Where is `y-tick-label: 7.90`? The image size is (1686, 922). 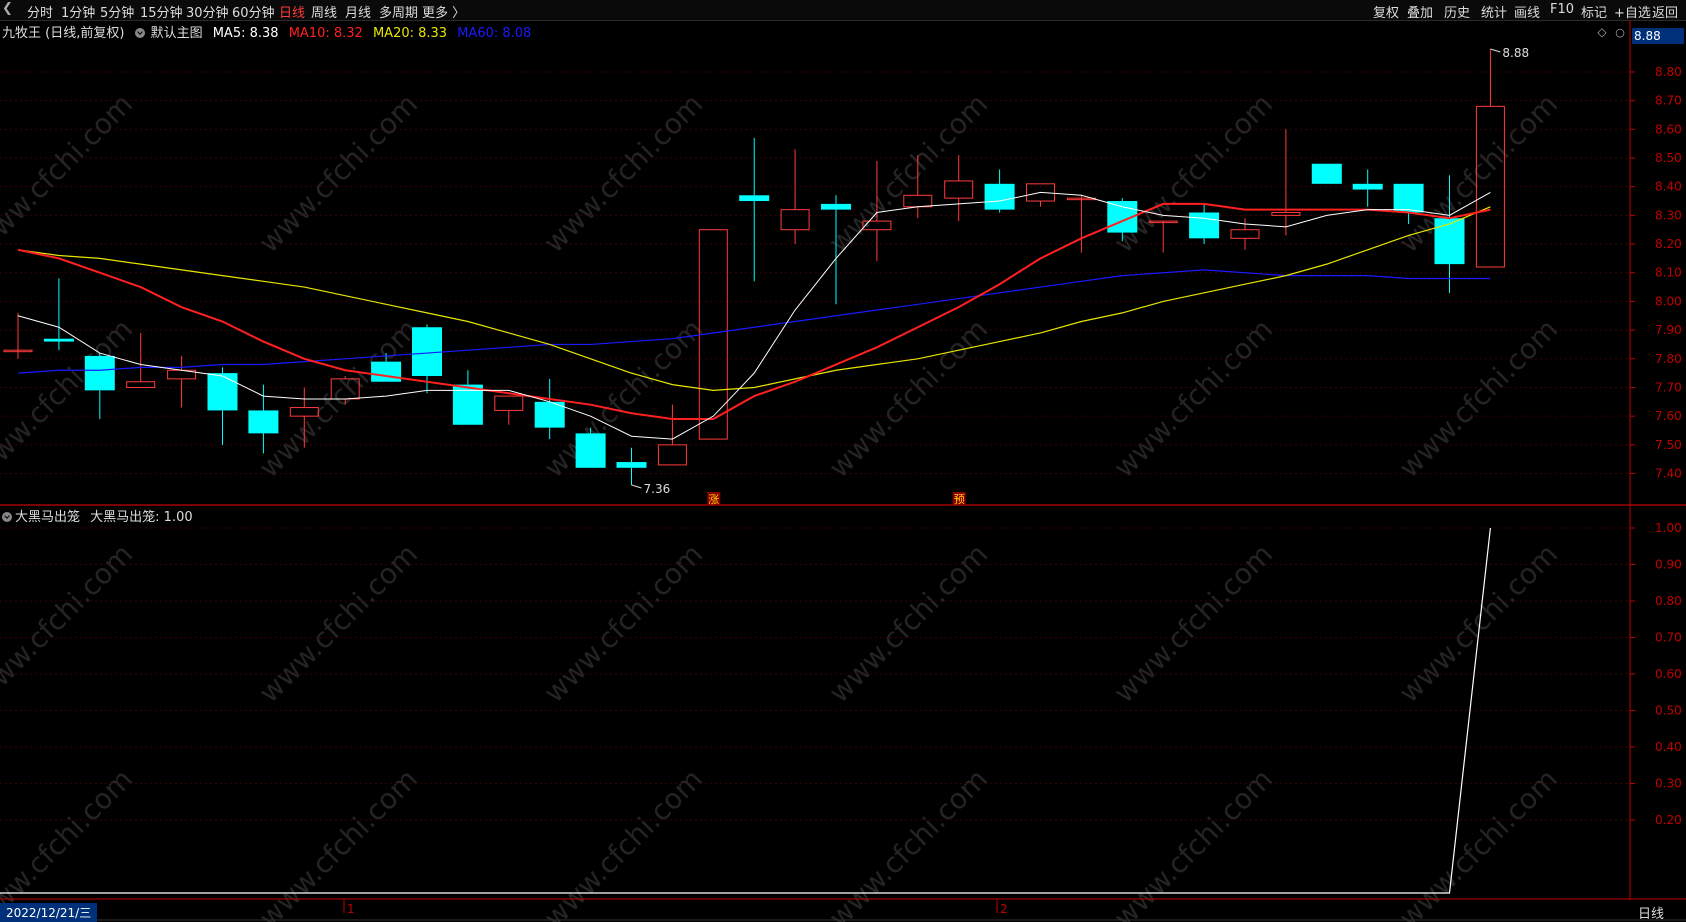
y-tick-label: 7.90 is located at coordinates (1668, 330).